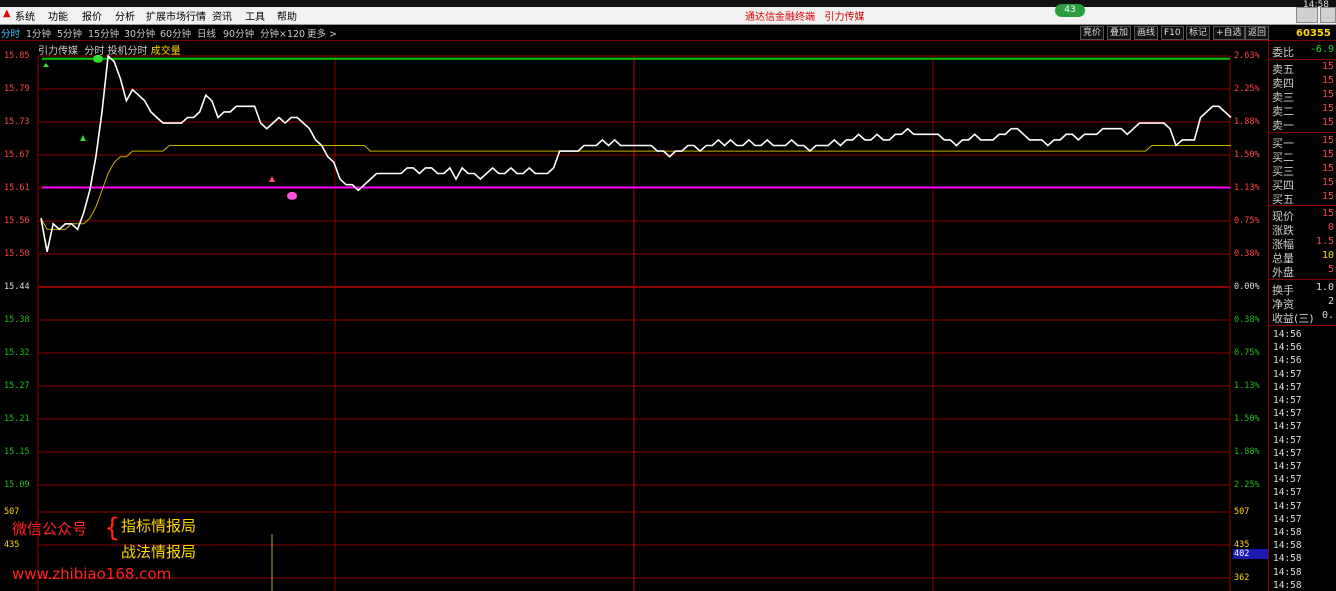  What do you see at coordinates (805, 17) in the screenshot?
I see `window-title: 通达信金融终端 引力传媒` at bounding box center [805, 17].